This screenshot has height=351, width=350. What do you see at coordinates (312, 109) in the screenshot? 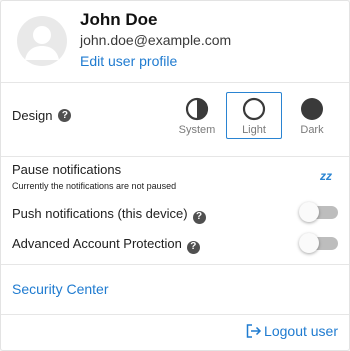
I see `filled-circle-icon` at bounding box center [312, 109].